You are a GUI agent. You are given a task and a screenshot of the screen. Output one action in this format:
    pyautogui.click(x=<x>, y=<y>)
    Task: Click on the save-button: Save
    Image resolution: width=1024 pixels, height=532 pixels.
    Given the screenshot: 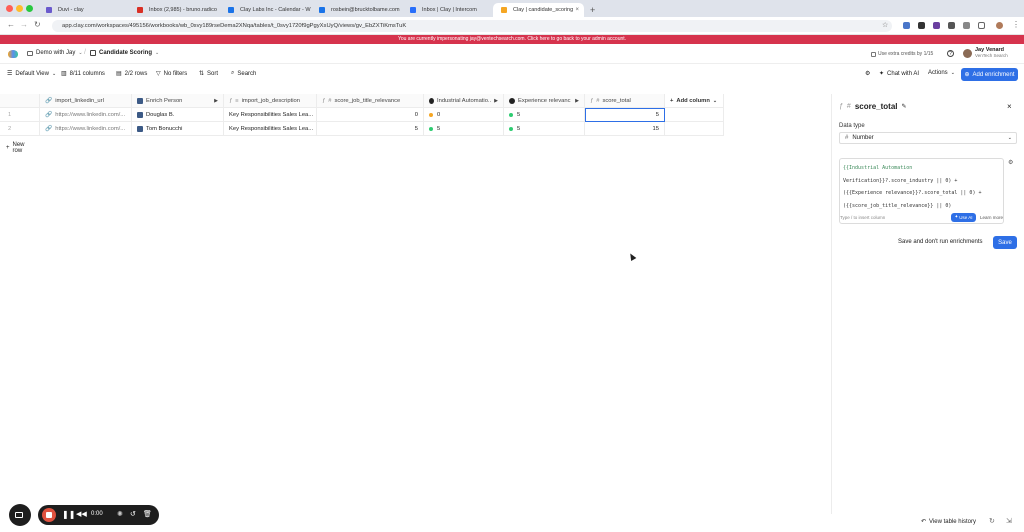 What is the action you would take?
    pyautogui.click(x=1005, y=242)
    